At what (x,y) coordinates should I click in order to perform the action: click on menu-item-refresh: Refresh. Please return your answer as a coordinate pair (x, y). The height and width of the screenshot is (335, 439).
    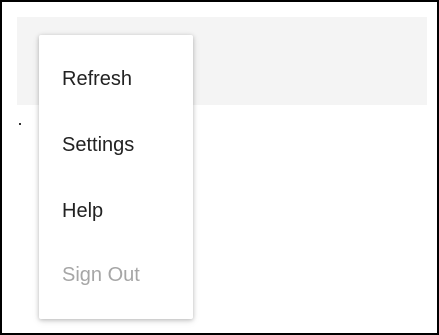
    Looking at the image, I should click on (116, 79).